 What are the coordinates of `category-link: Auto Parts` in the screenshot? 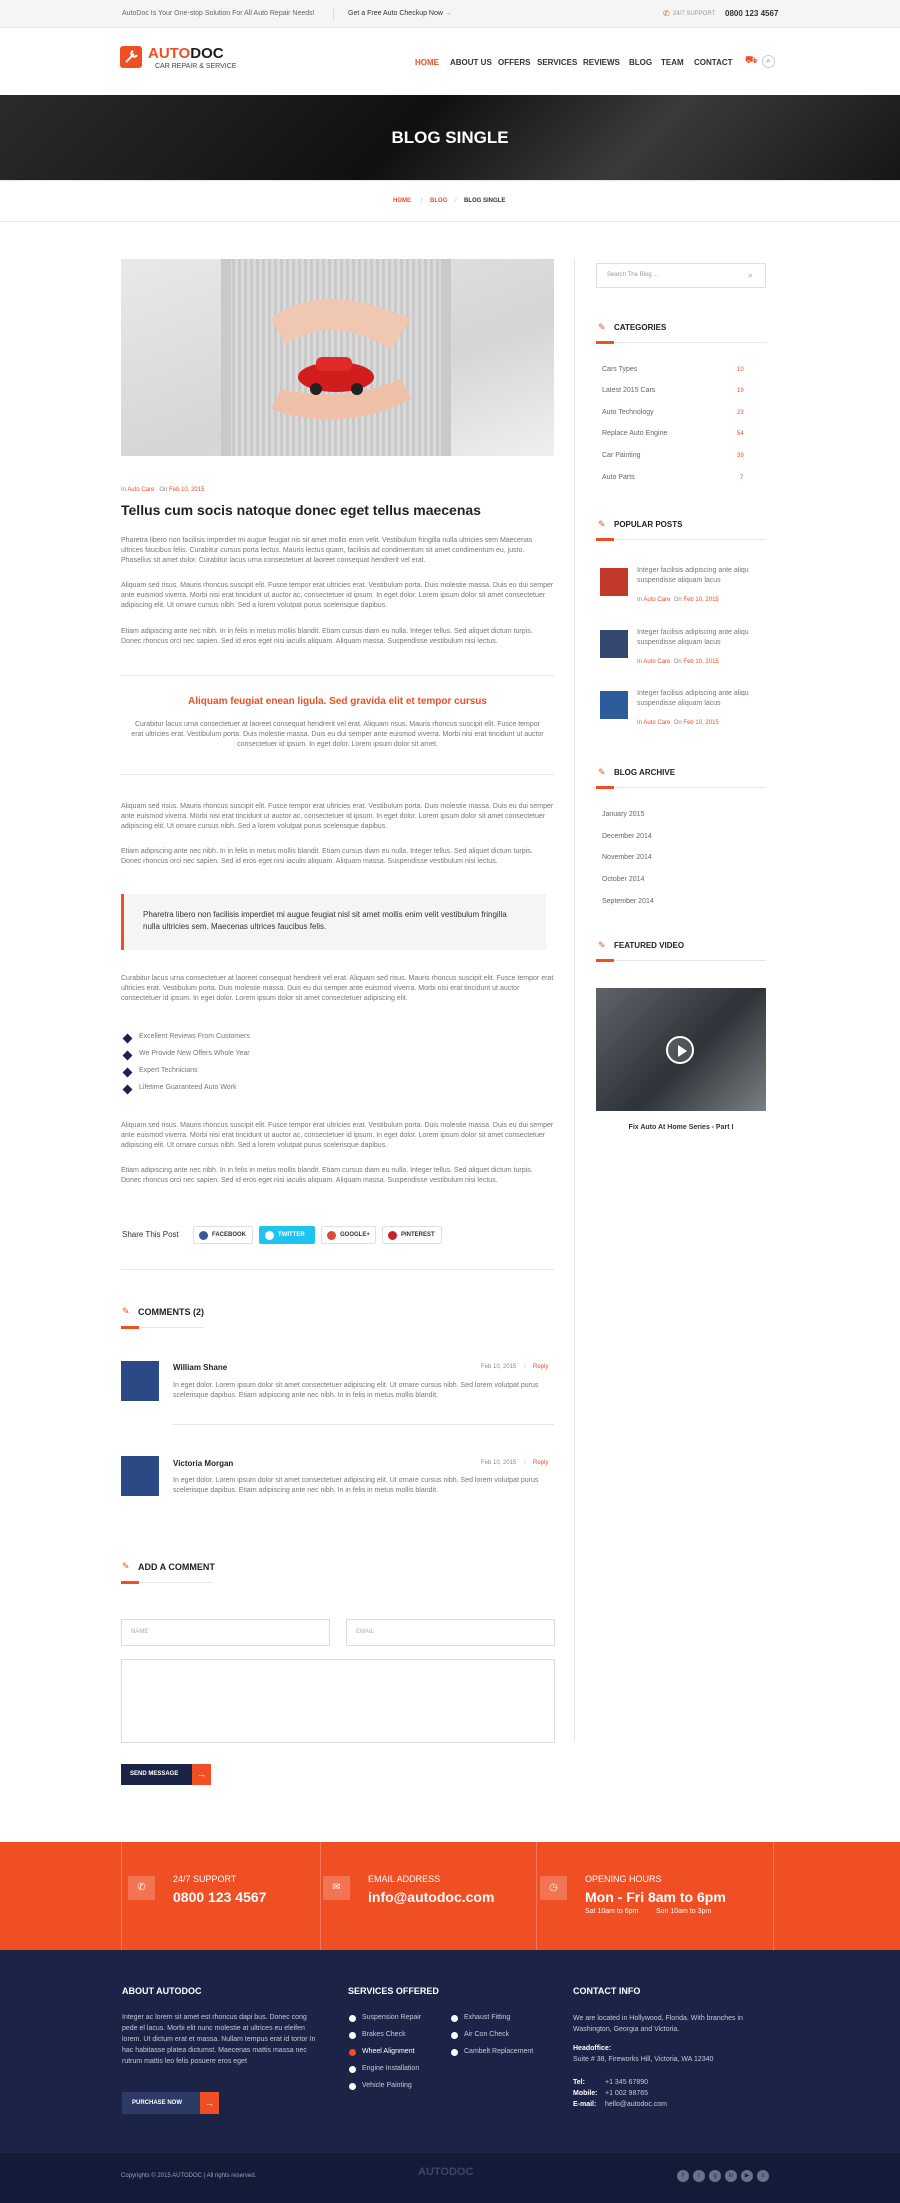 It's located at (618, 477).